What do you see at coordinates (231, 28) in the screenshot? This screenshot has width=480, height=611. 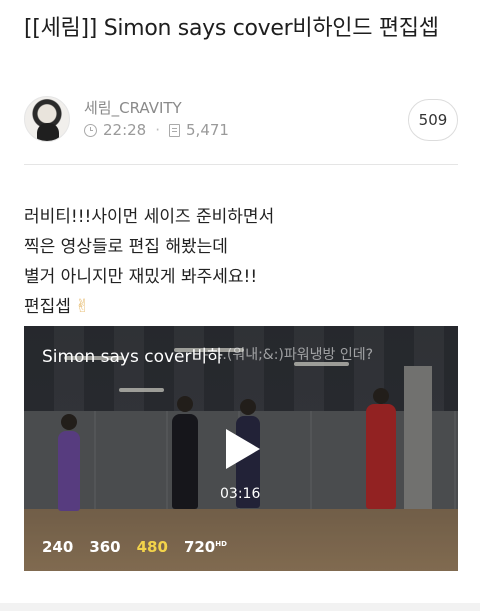 I see `post-title: [[세림]] Simon says cover비하인드 편집셉` at bounding box center [231, 28].